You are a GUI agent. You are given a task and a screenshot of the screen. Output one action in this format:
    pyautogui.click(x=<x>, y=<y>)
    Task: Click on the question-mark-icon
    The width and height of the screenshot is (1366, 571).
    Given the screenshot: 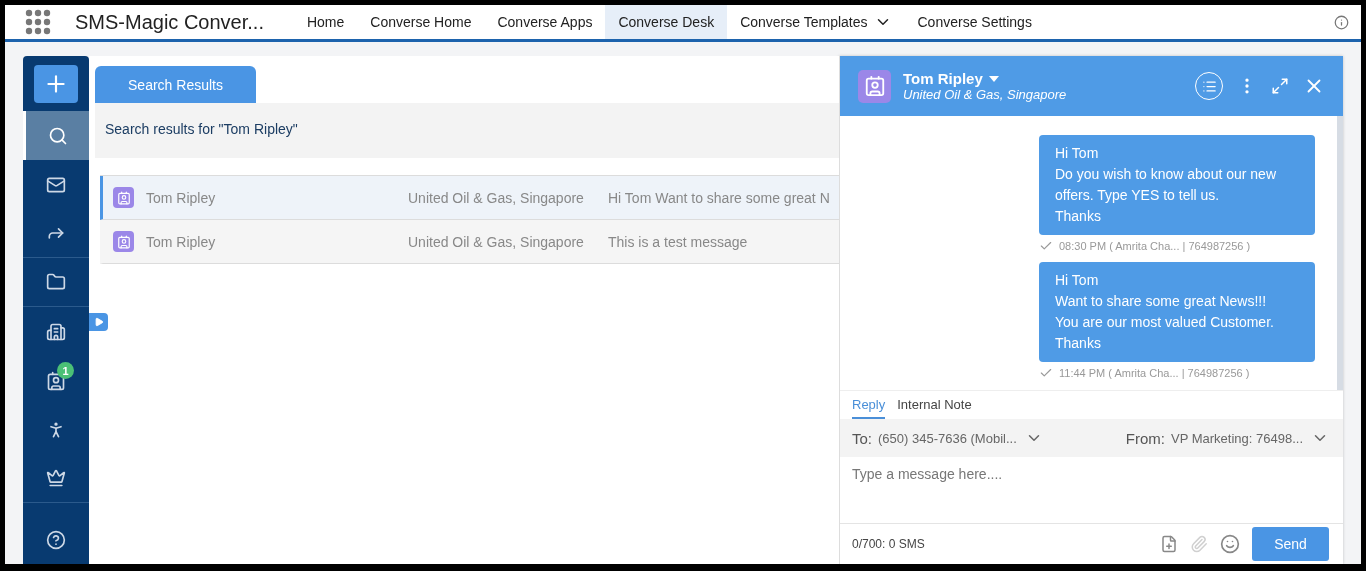 What is the action you would take?
    pyautogui.click(x=56, y=539)
    